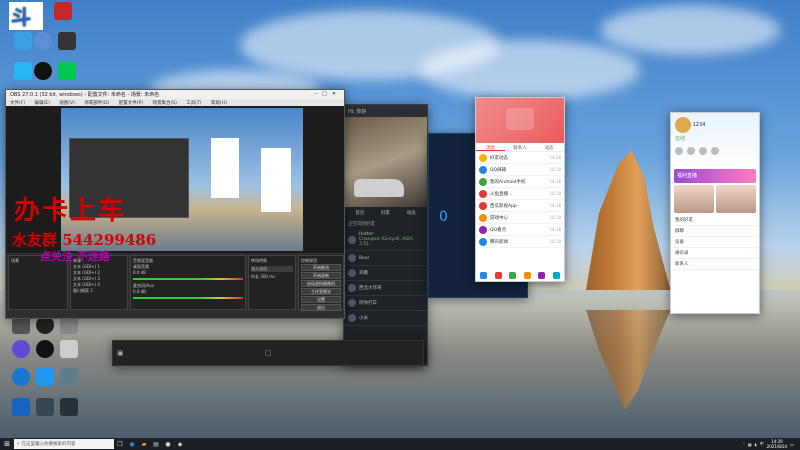 This screenshot has height=450, width=800. What do you see at coordinates (67, 72) in the screenshot?
I see `desktop-icon-iqiyi` at bounding box center [67, 72].